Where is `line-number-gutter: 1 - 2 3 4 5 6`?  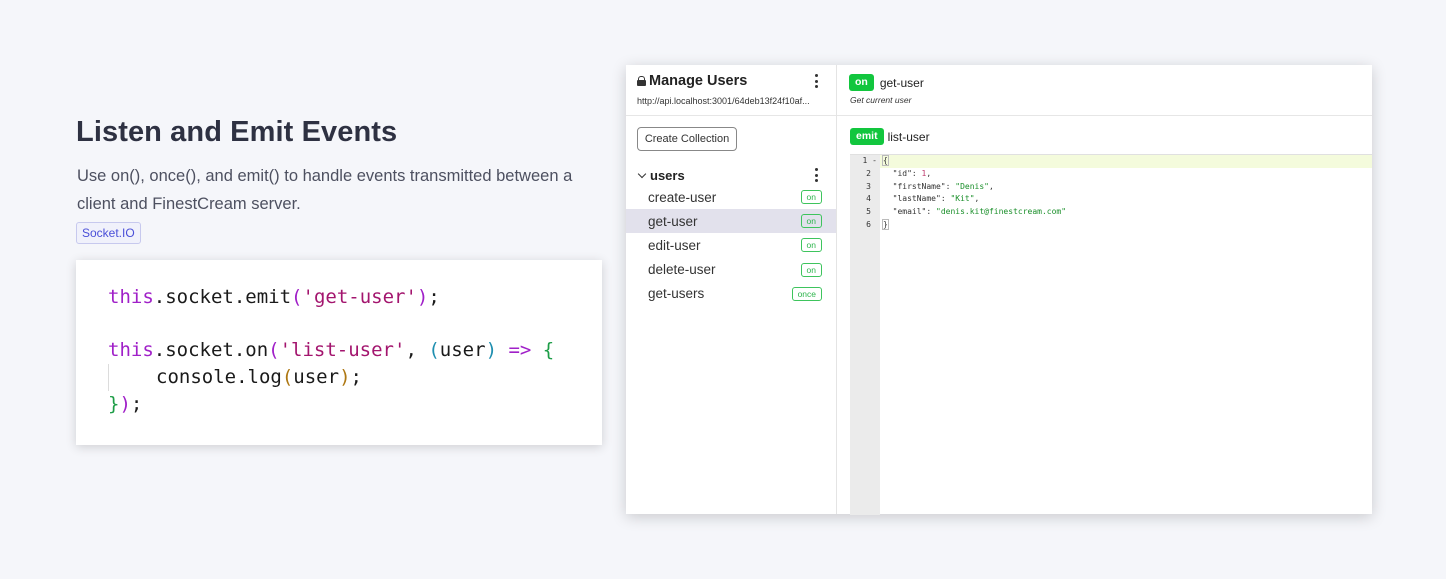
line-number-gutter: 1 - 2 3 4 5 6 is located at coordinates (865, 335).